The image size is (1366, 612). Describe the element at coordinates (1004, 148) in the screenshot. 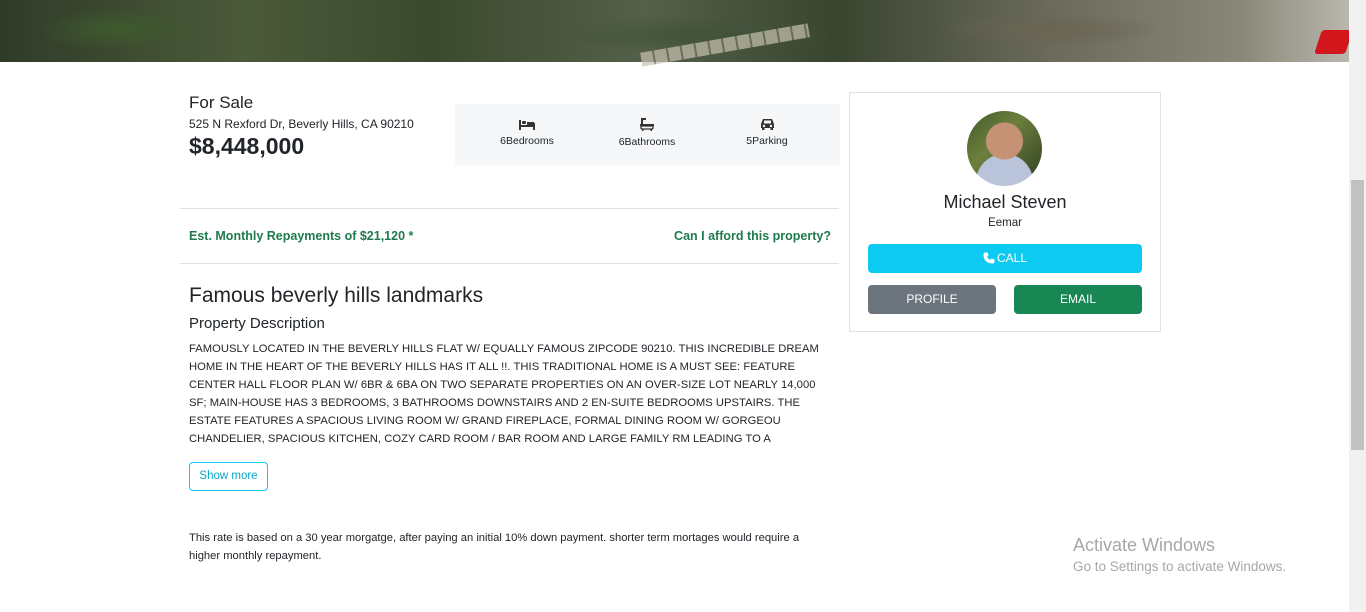

I see `agent-avatar` at that location.